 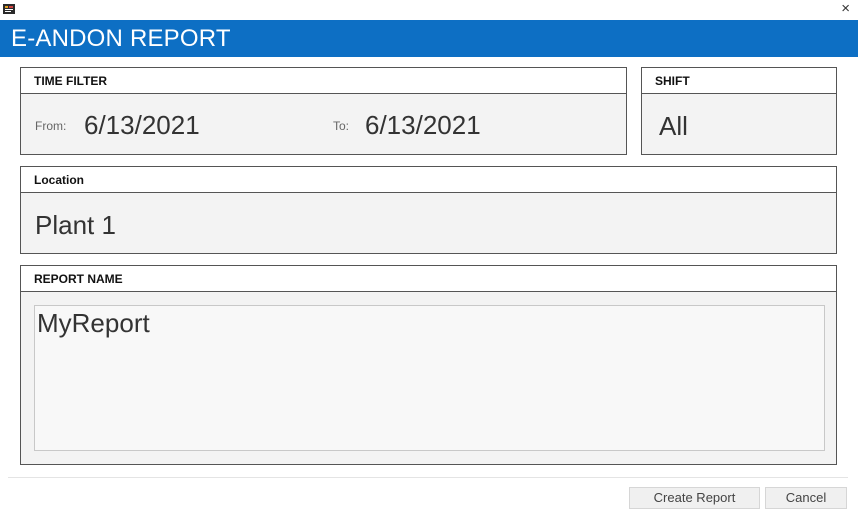 What do you see at coordinates (429, 38) in the screenshot?
I see `page-title: E-ANDON REPORT` at bounding box center [429, 38].